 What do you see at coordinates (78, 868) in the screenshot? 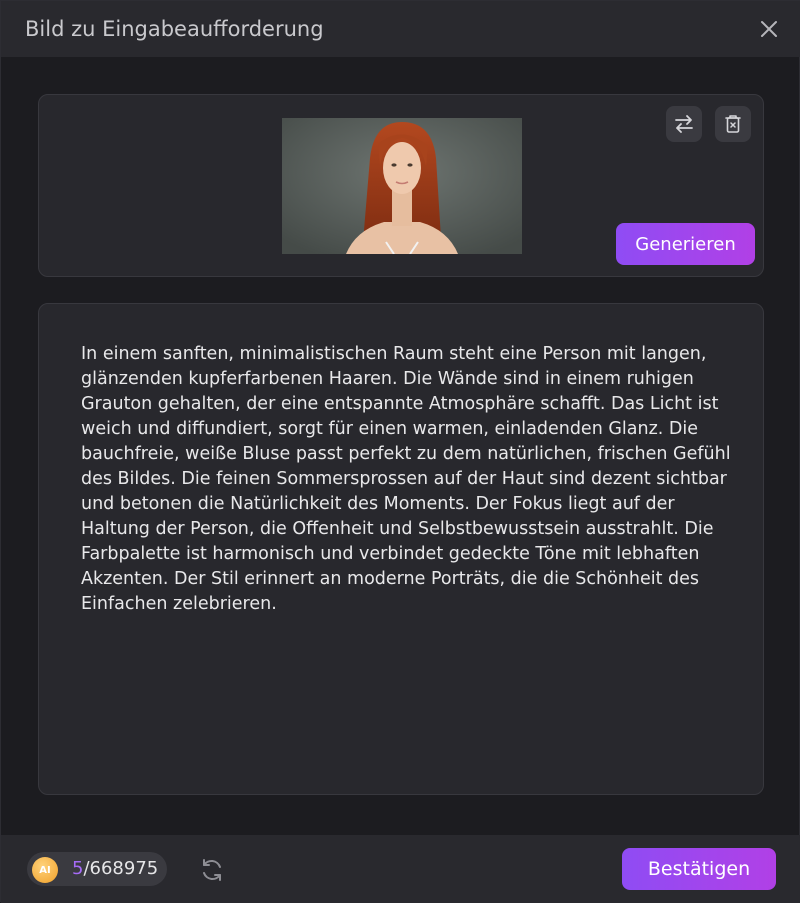
I see `credits-used: 5` at bounding box center [78, 868].